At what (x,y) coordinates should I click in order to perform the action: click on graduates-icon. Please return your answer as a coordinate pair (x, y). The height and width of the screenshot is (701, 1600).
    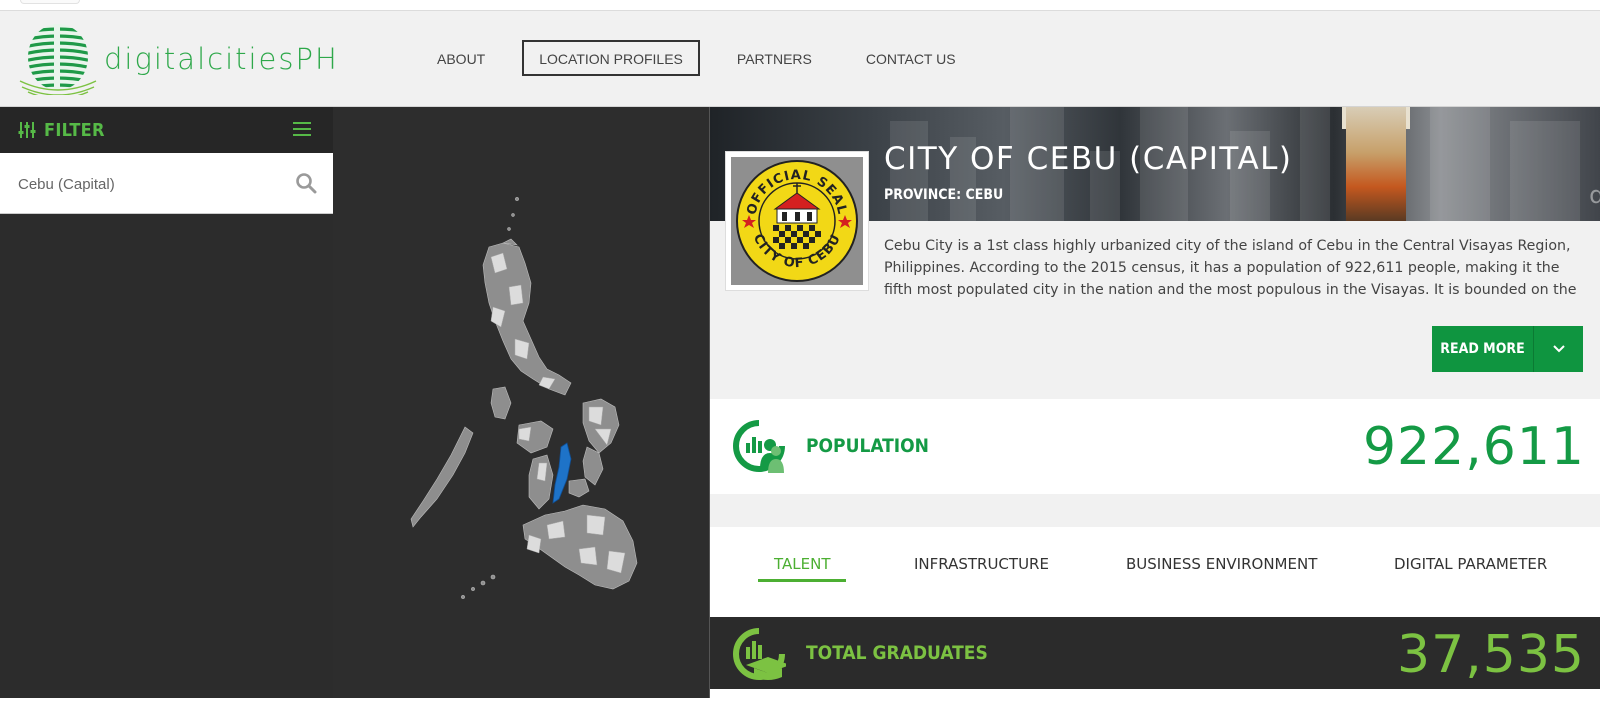
    Looking at the image, I should click on (759, 654).